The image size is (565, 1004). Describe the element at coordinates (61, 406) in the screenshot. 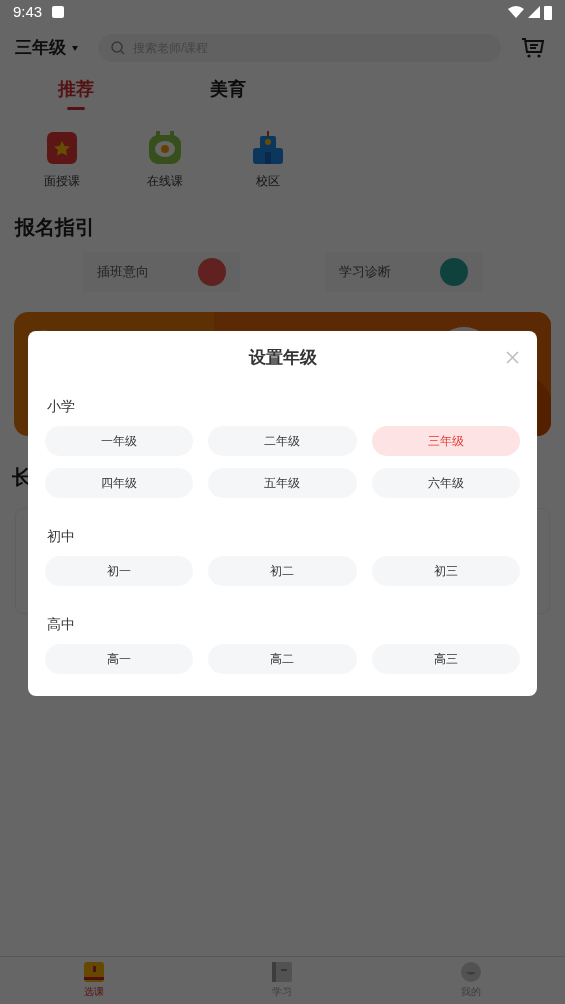

I see `group-label: 小学` at that location.